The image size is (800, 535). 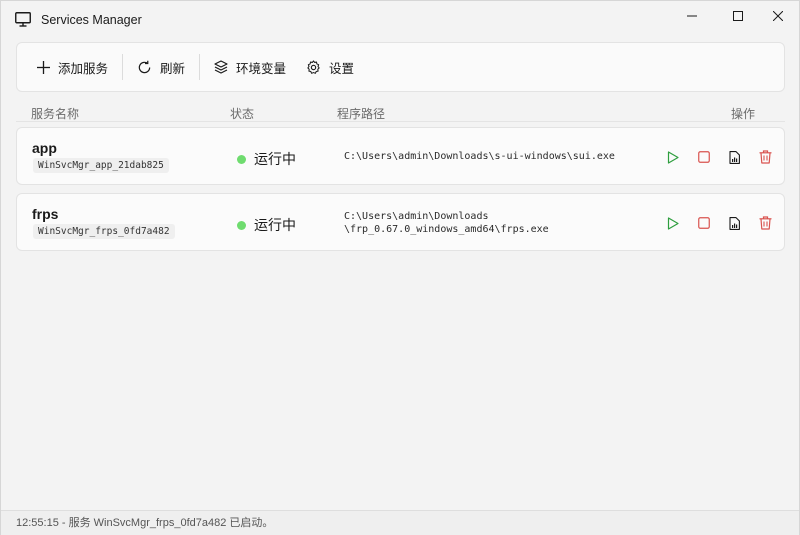 What do you see at coordinates (446, 229) in the screenshot?
I see `path-line: \frp_0.67.0_windows_amd64\frps.exe` at bounding box center [446, 229].